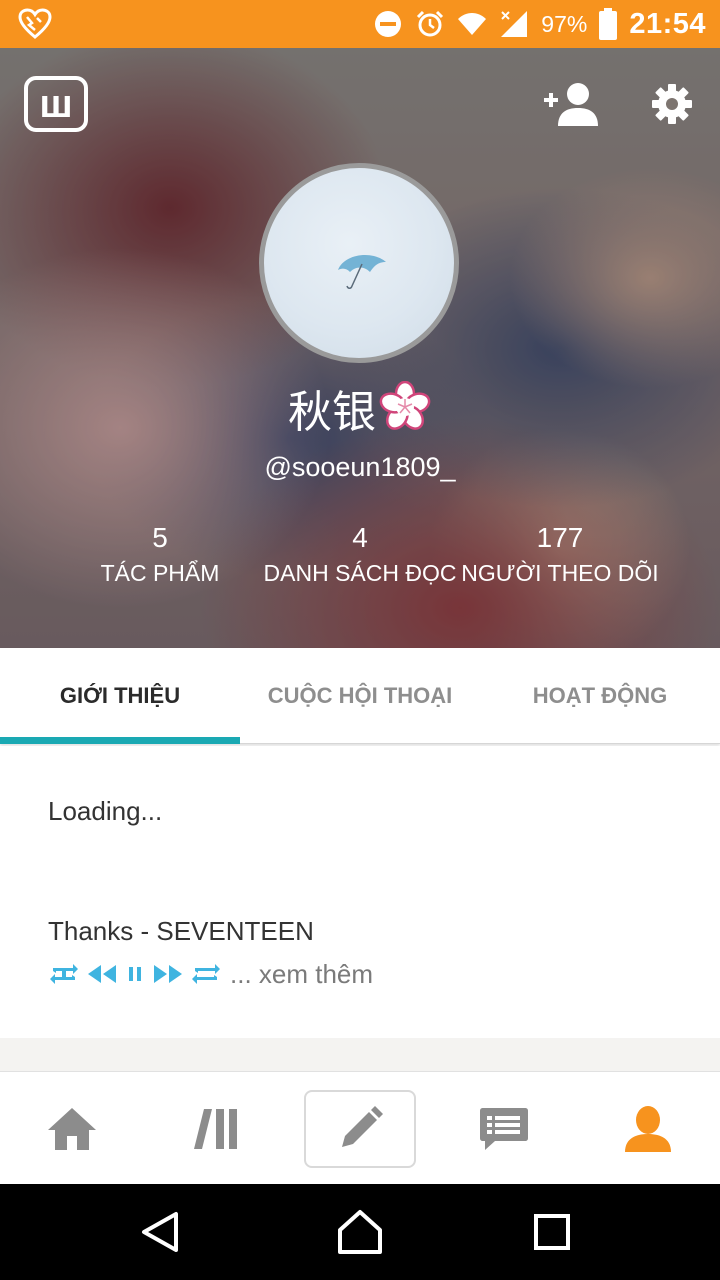 This screenshot has height=1280, width=720. What do you see at coordinates (360, 24) in the screenshot?
I see `status-bar: 97% 21:54` at bounding box center [360, 24].